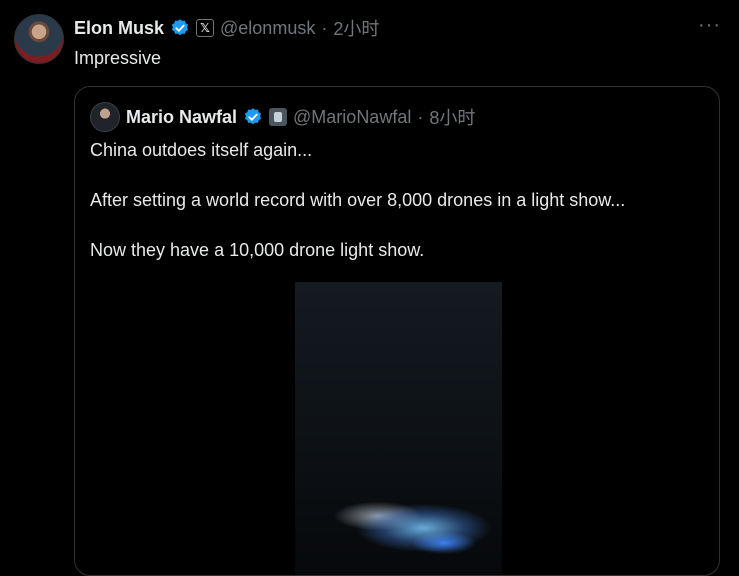  I want to click on x-logo-icon: 𝕏, so click(205, 28).